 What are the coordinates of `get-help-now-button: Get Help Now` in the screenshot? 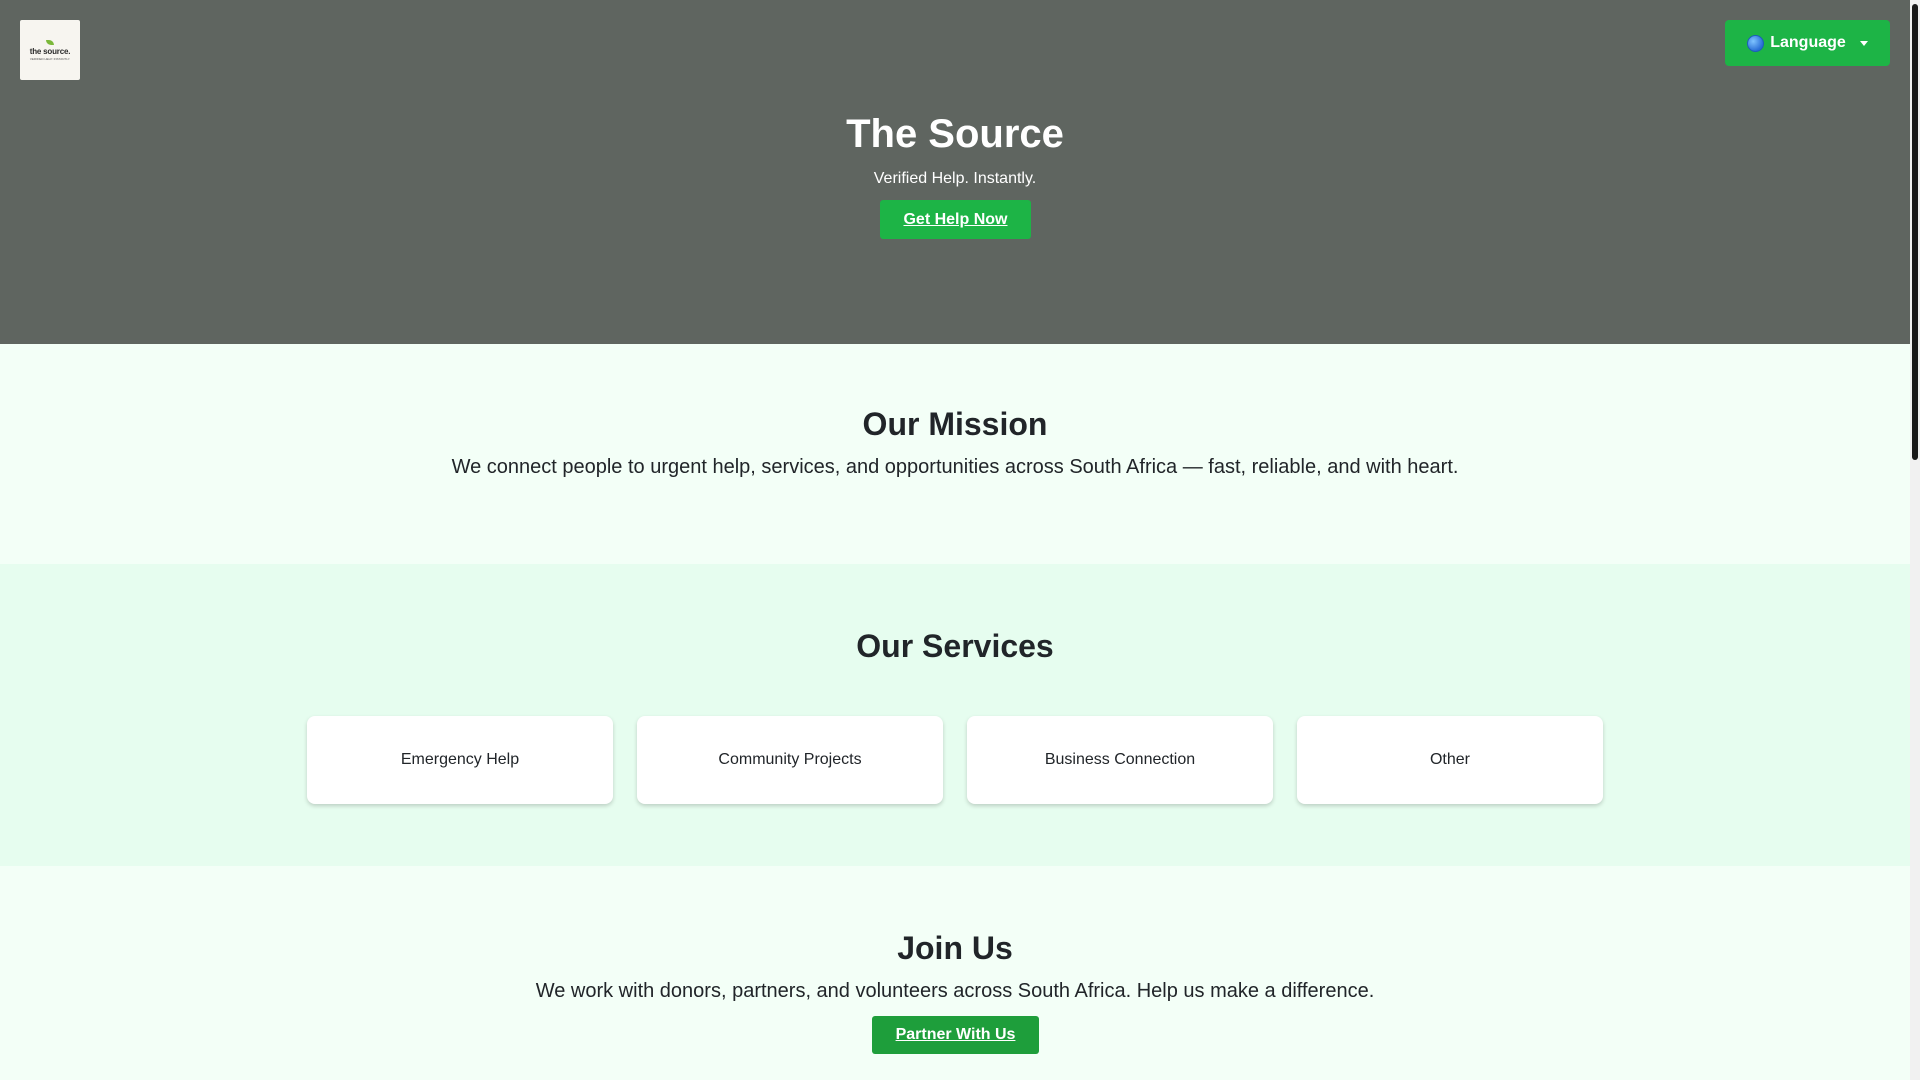 It's located at (955, 219).